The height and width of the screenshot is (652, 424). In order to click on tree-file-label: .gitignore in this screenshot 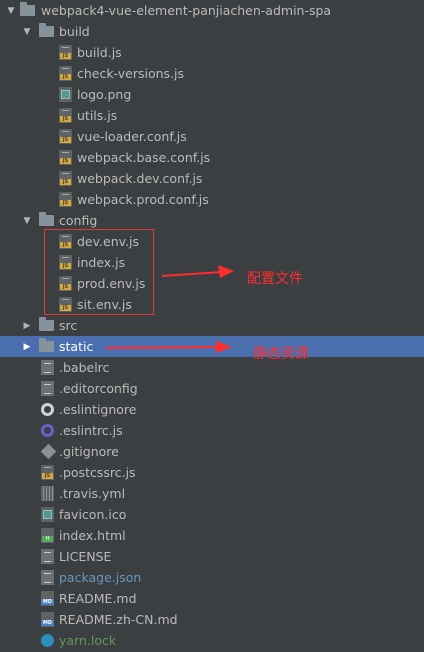, I will do `click(89, 451)`.